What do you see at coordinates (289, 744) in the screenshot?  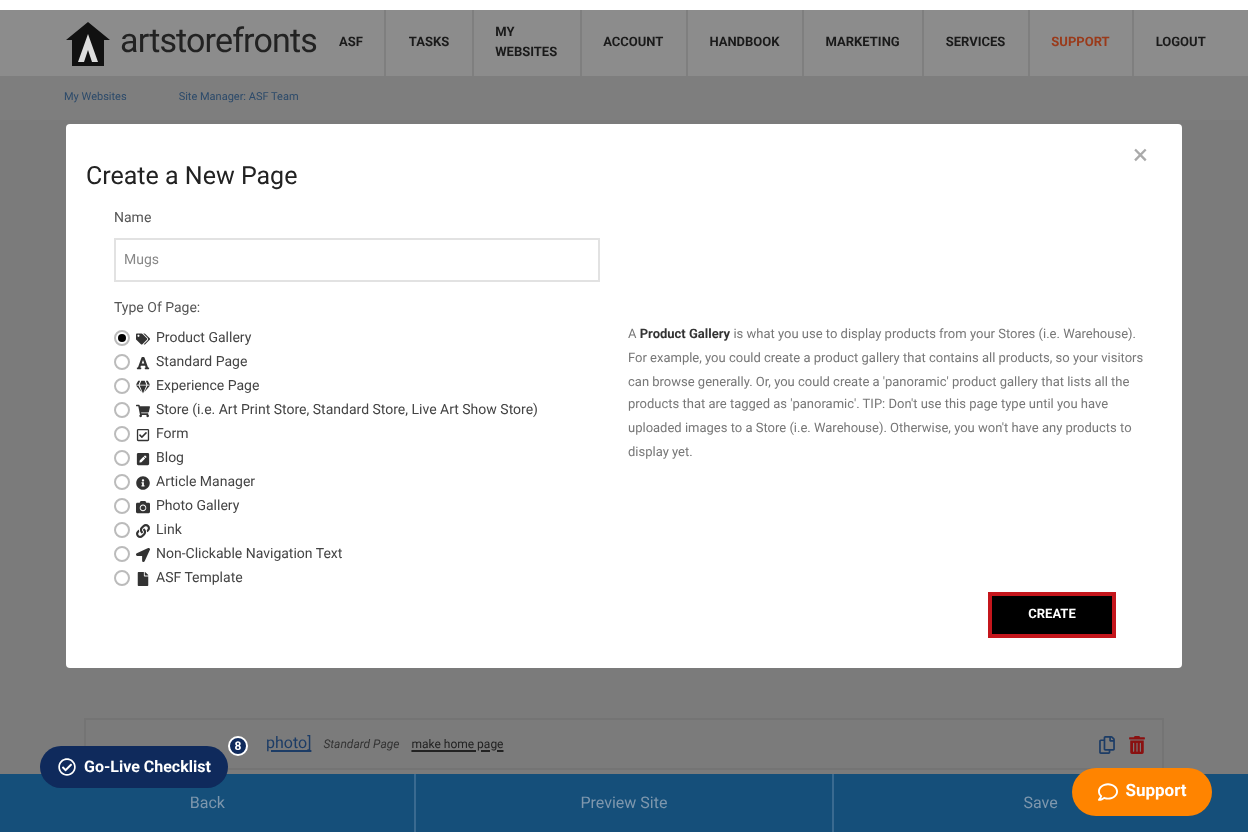 I see `page-link: photo]` at bounding box center [289, 744].